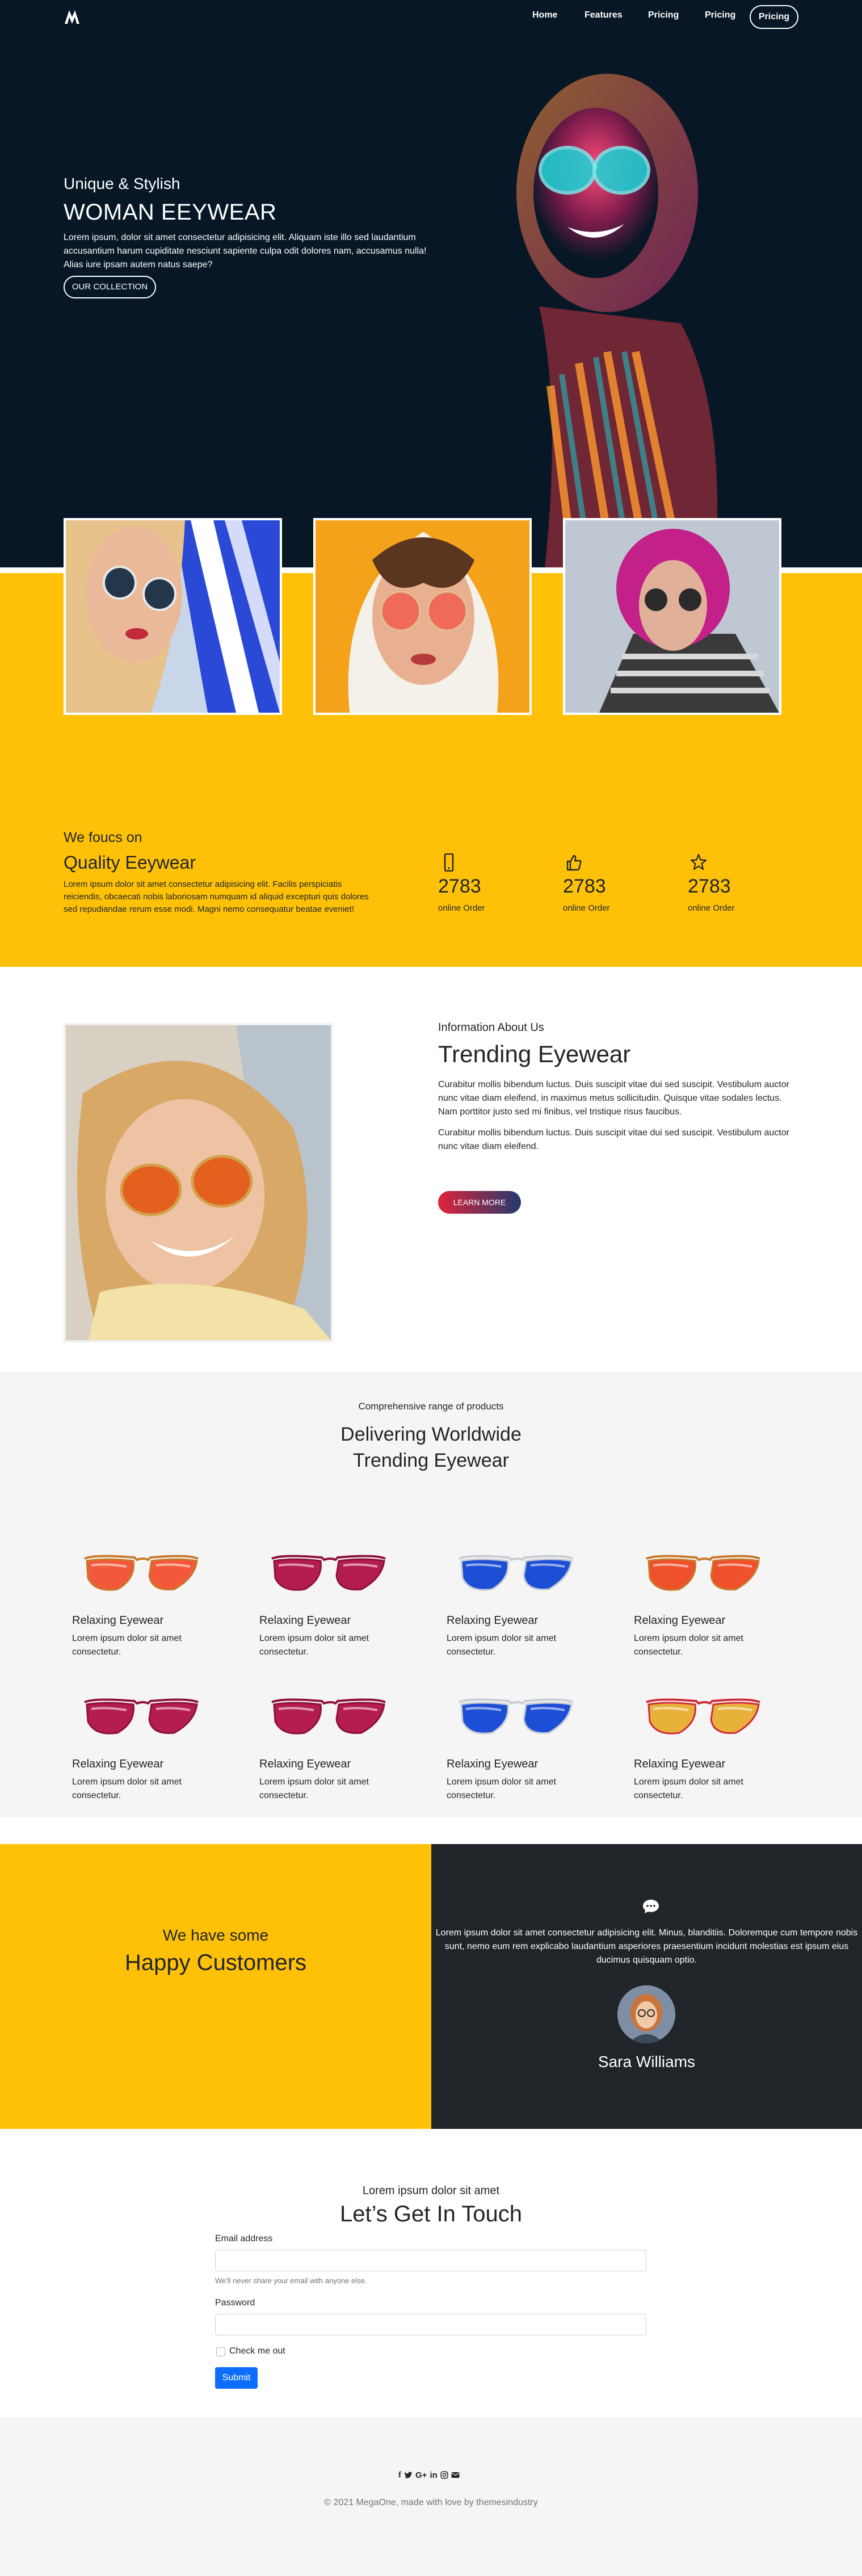 This screenshot has width=862, height=2576. I want to click on testimonial-name: Sara Williams, so click(647, 2061).